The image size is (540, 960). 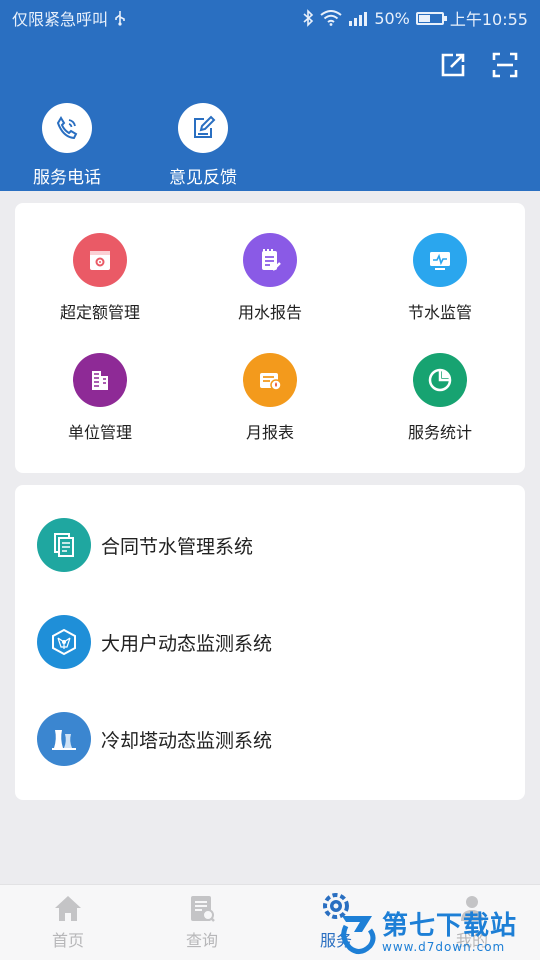 I want to click on scan-icon, so click(x=505, y=65).